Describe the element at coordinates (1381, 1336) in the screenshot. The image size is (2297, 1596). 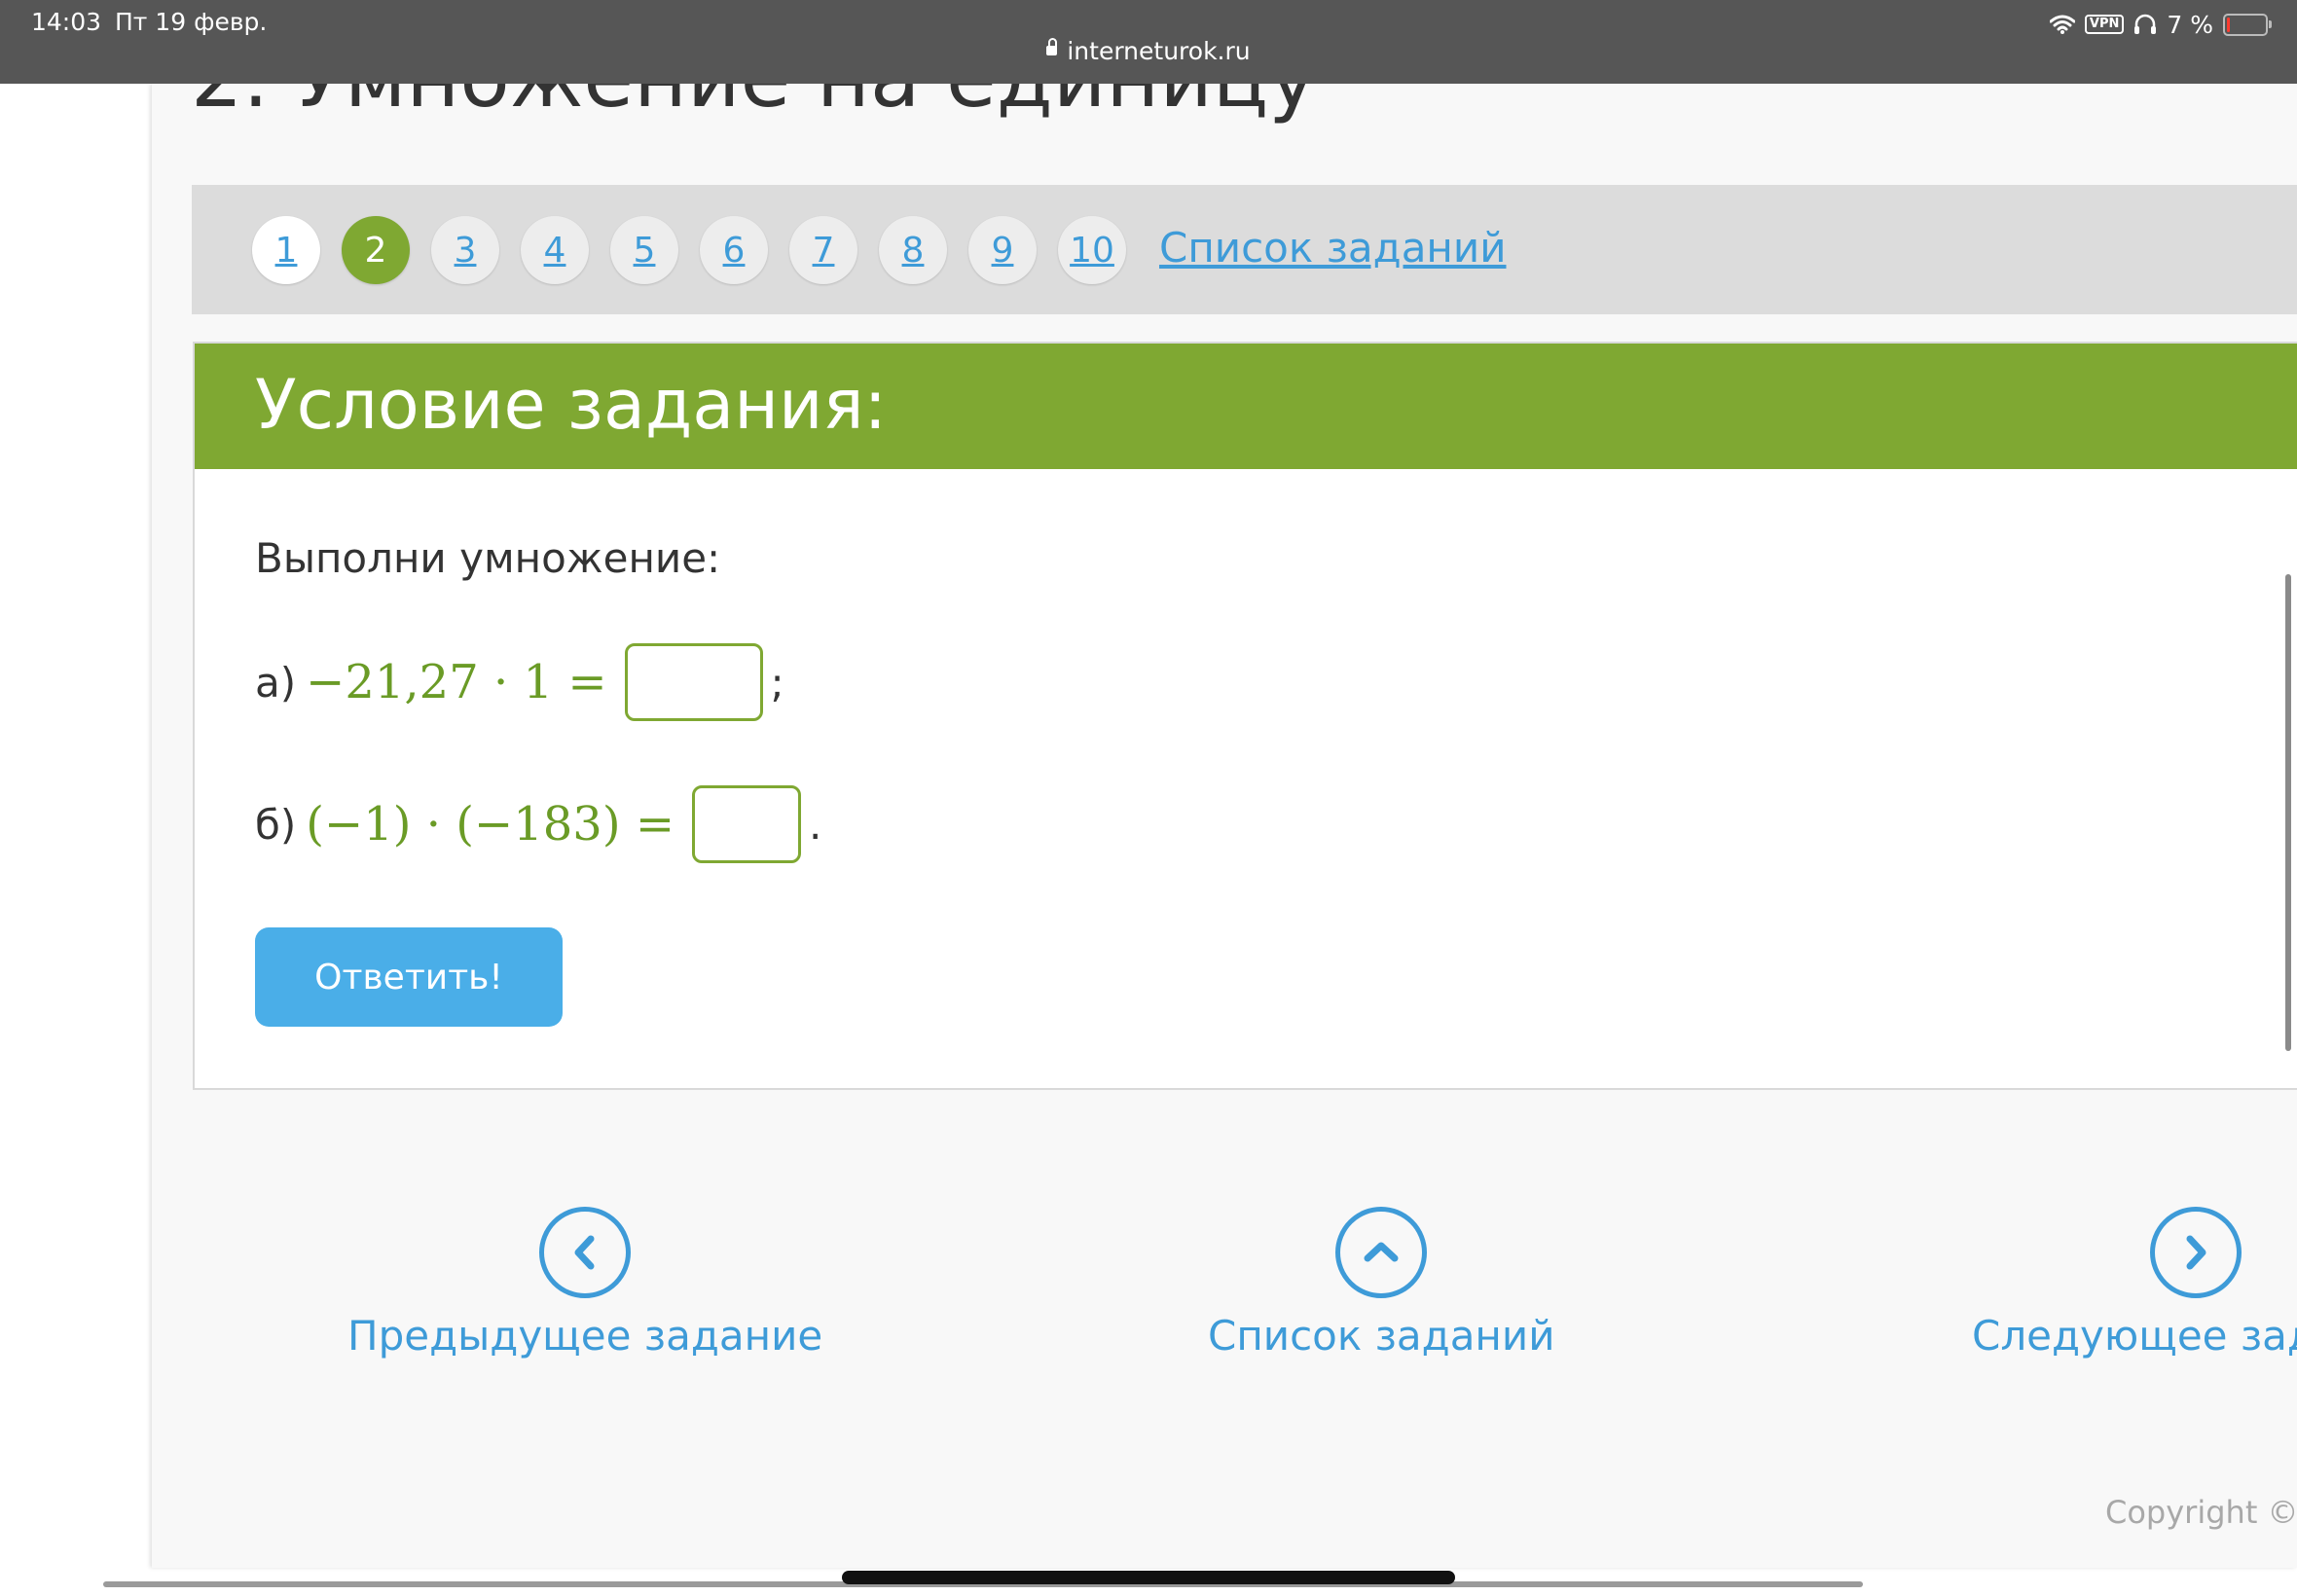
I see `task-list-link: Список заданий` at that location.